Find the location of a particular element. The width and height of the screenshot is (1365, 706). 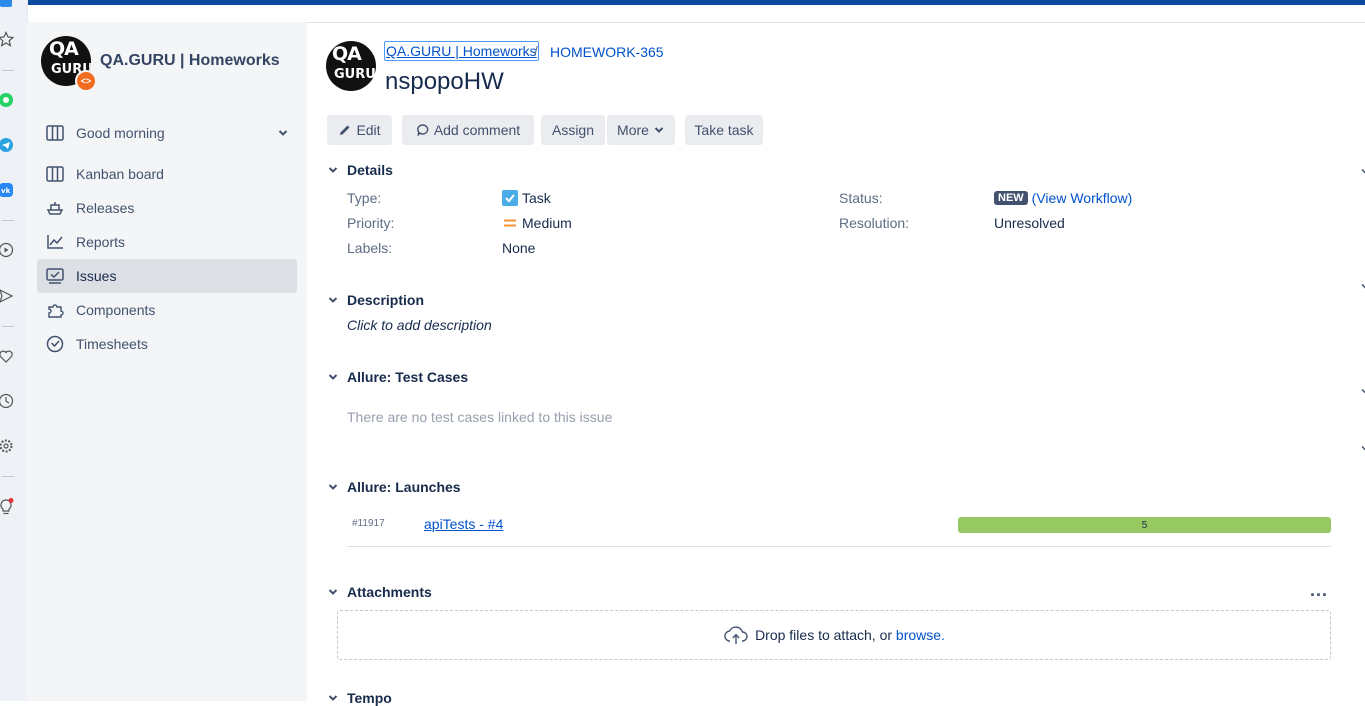

details-toggle: Details is located at coordinates (360, 170).